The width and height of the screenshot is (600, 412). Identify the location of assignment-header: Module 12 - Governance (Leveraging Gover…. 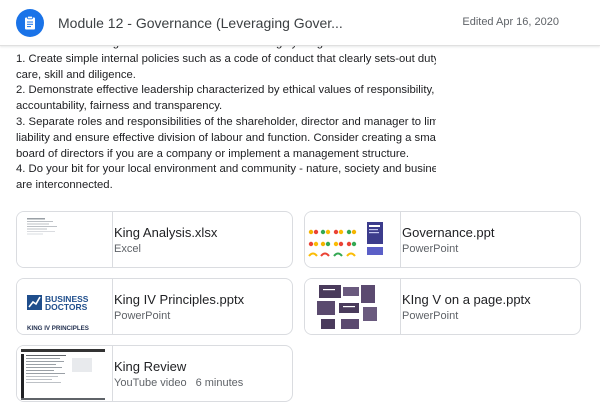
(300, 23).